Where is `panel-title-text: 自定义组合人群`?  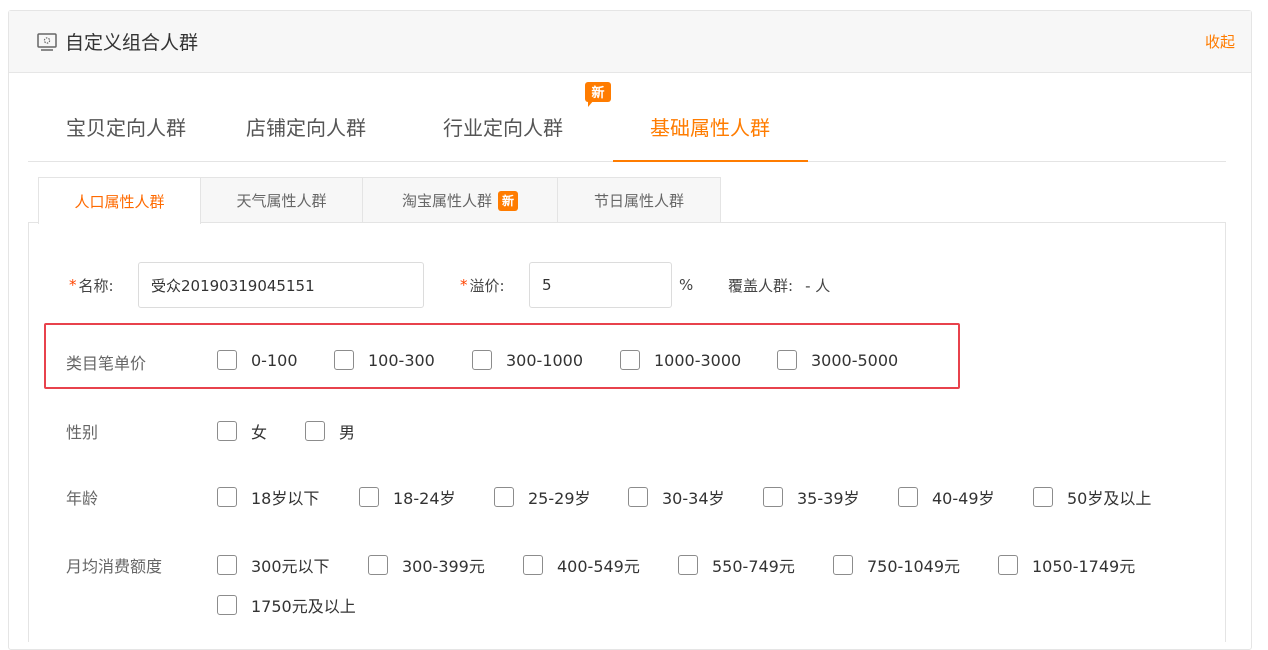 panel-title-text: 自定义组合人群 is located at coordinates (131, 41).